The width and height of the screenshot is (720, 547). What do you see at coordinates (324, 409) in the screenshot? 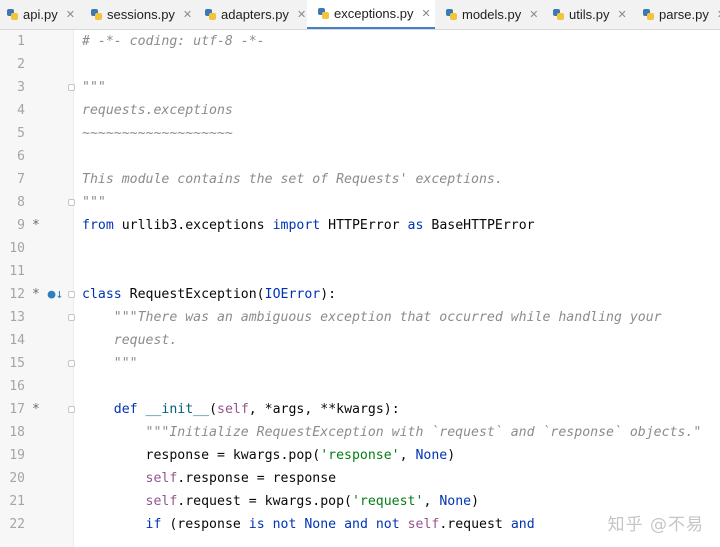
I see `code-token: , *args, **kwargs):` at bounding box center [324, 409].